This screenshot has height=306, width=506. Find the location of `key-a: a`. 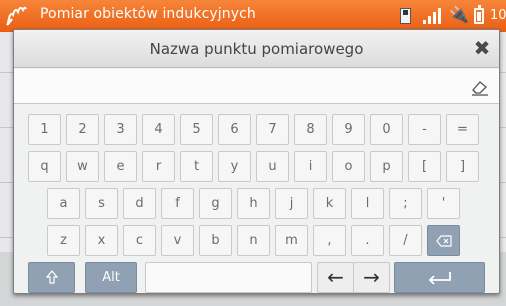

key-a: a is located at coordinates (63, 203).